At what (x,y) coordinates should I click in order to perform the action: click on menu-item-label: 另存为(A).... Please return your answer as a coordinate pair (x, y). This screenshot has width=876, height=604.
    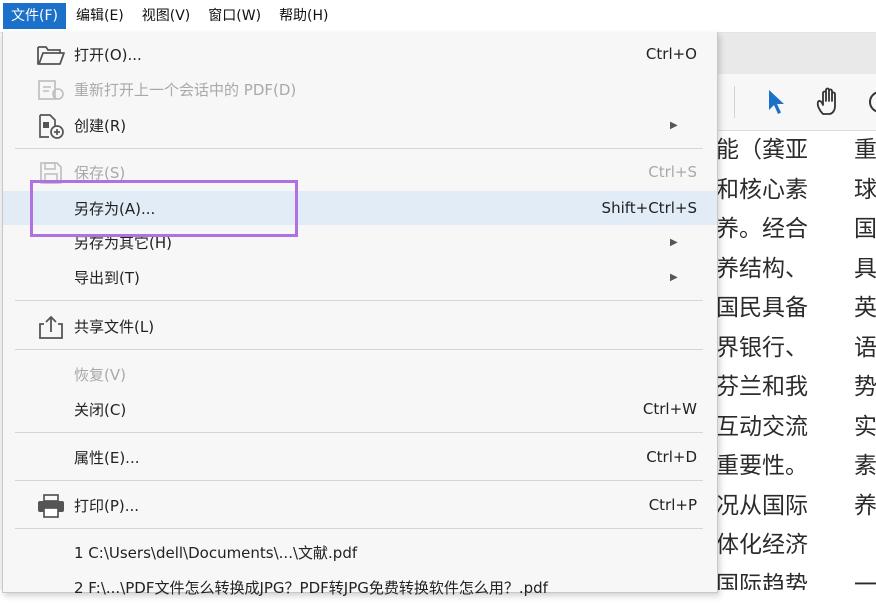
    Looking at the image, I should click on (115, 208).